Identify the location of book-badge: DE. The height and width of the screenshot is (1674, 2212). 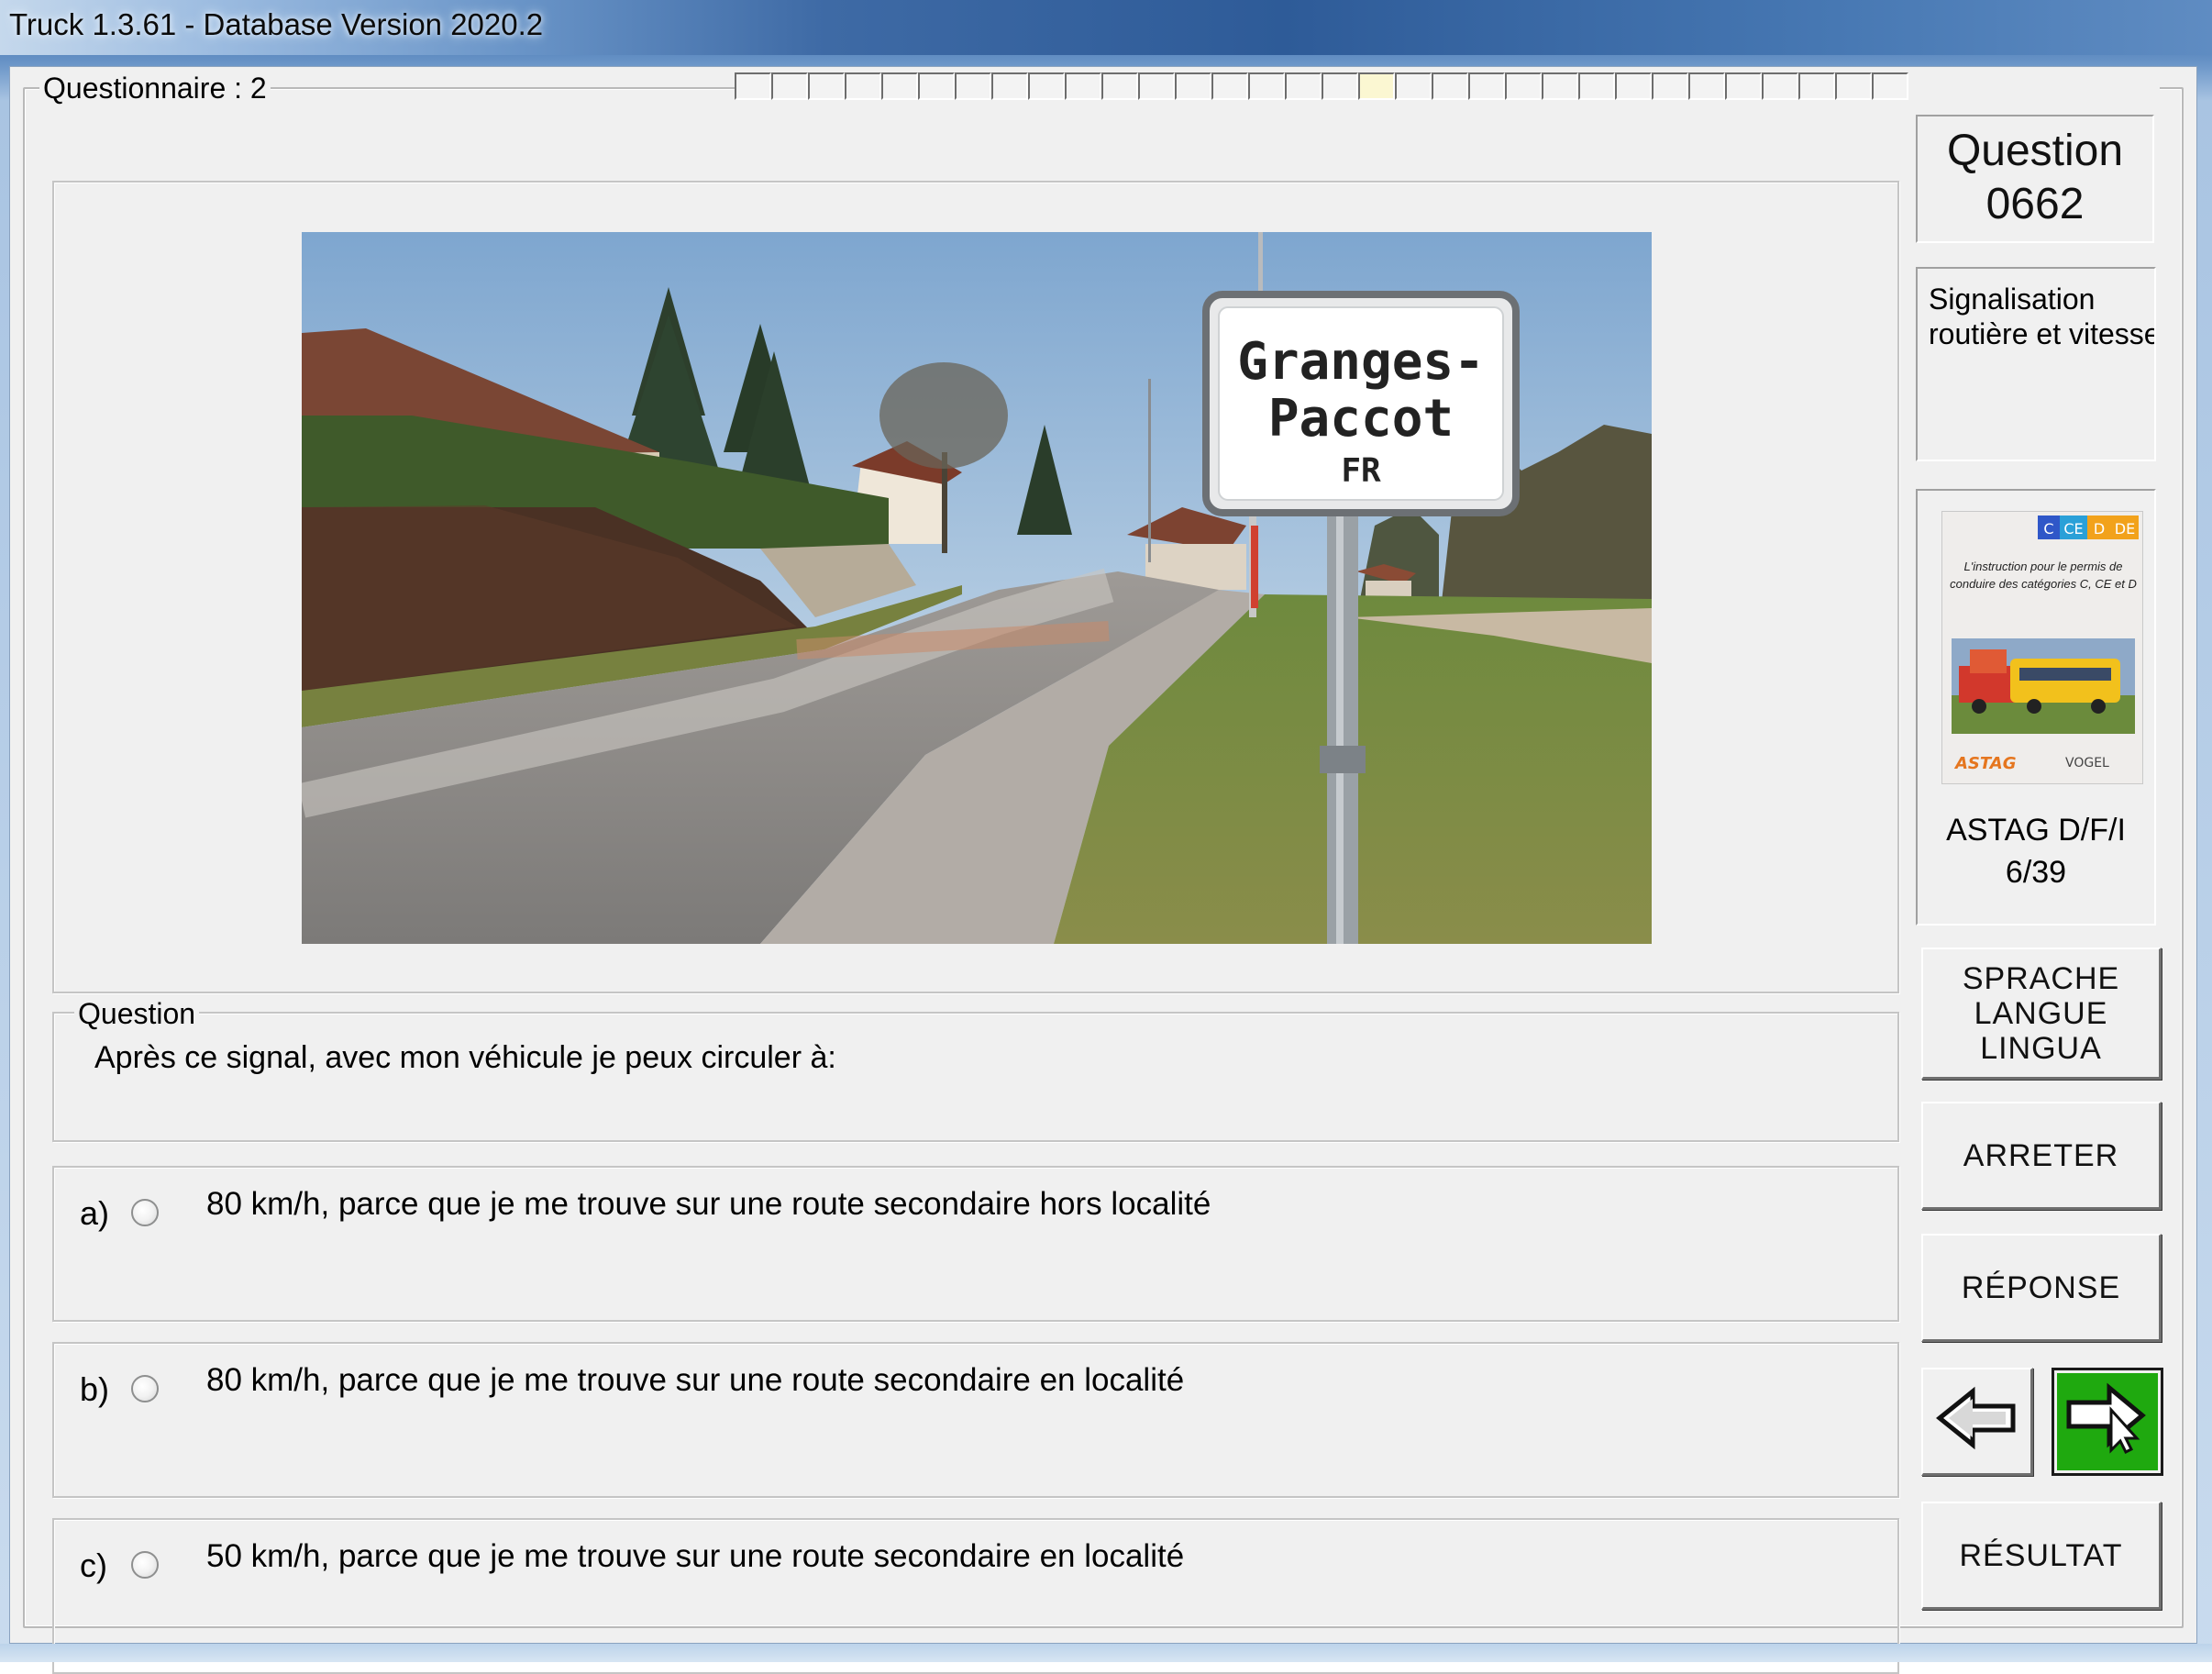
(2125, 529).